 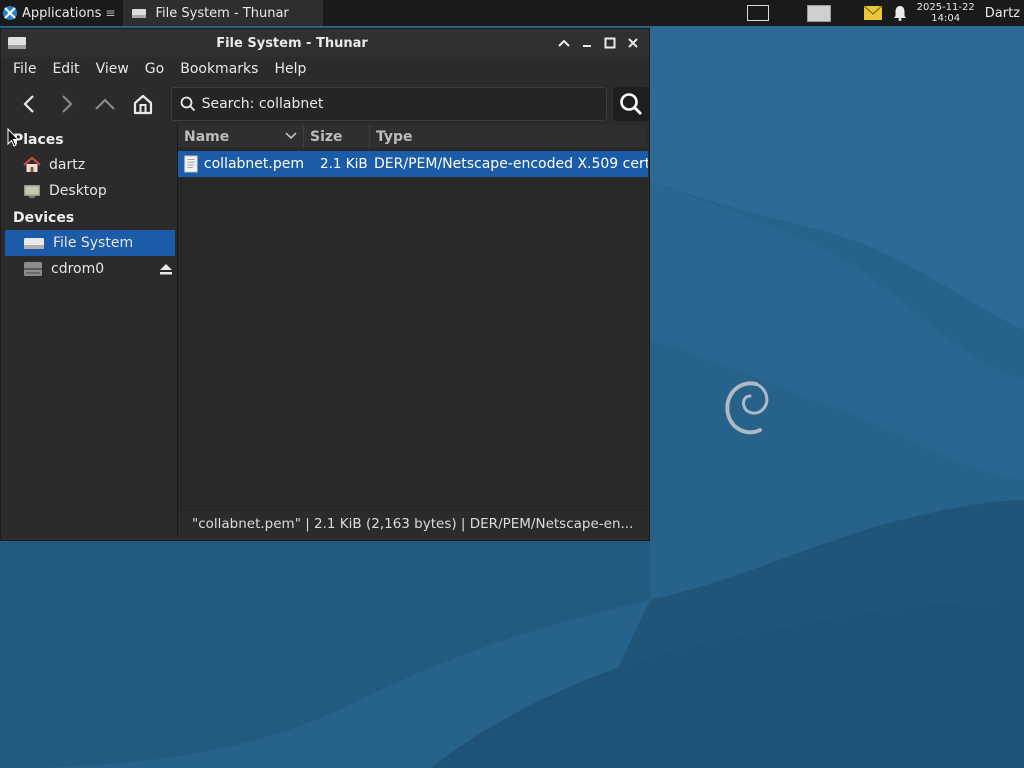 What do you see at coordinates (262, 104) in the screenshot?
I see `search-text: Search: collabnet` at bounding box center [262, 104].